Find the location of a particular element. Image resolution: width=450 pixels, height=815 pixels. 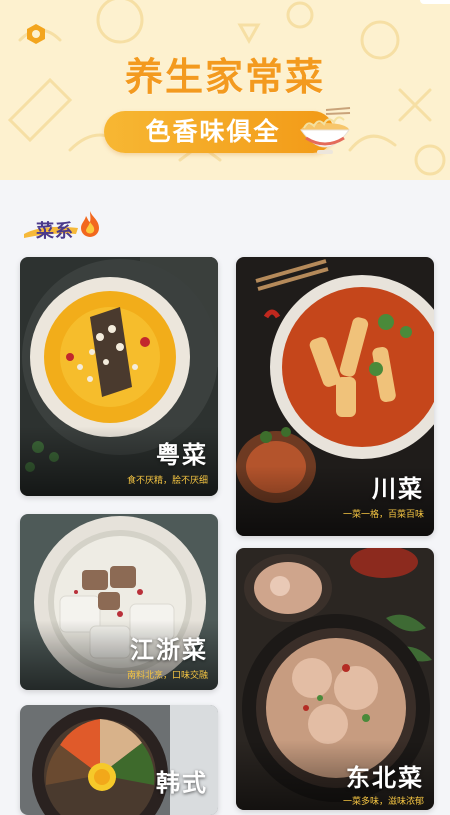

cuisine-name: 东北菜 is located at coordinates (385, 778).